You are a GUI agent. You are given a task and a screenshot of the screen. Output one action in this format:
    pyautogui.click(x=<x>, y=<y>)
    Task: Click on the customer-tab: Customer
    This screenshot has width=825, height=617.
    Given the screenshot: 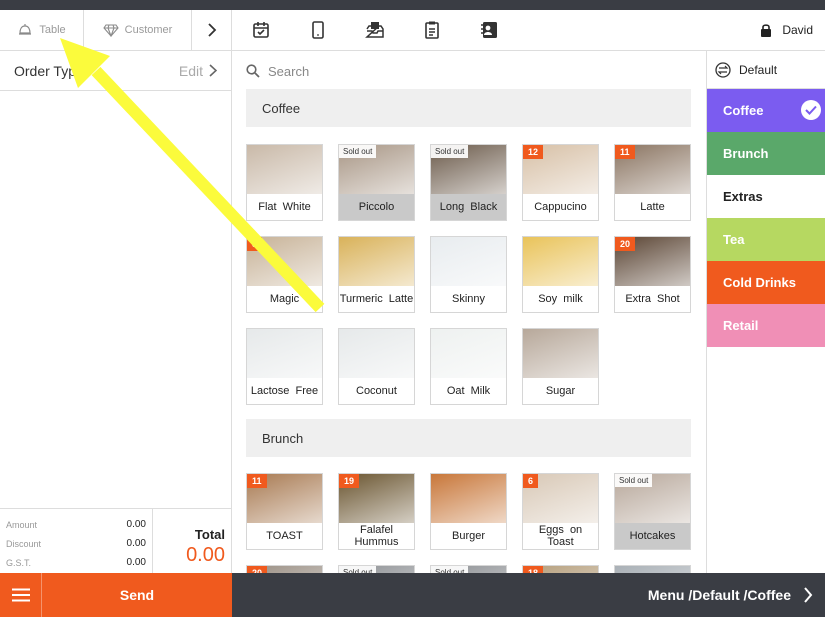 What is the action you would take?
    pyautogui.click(x=138, y=30)
    